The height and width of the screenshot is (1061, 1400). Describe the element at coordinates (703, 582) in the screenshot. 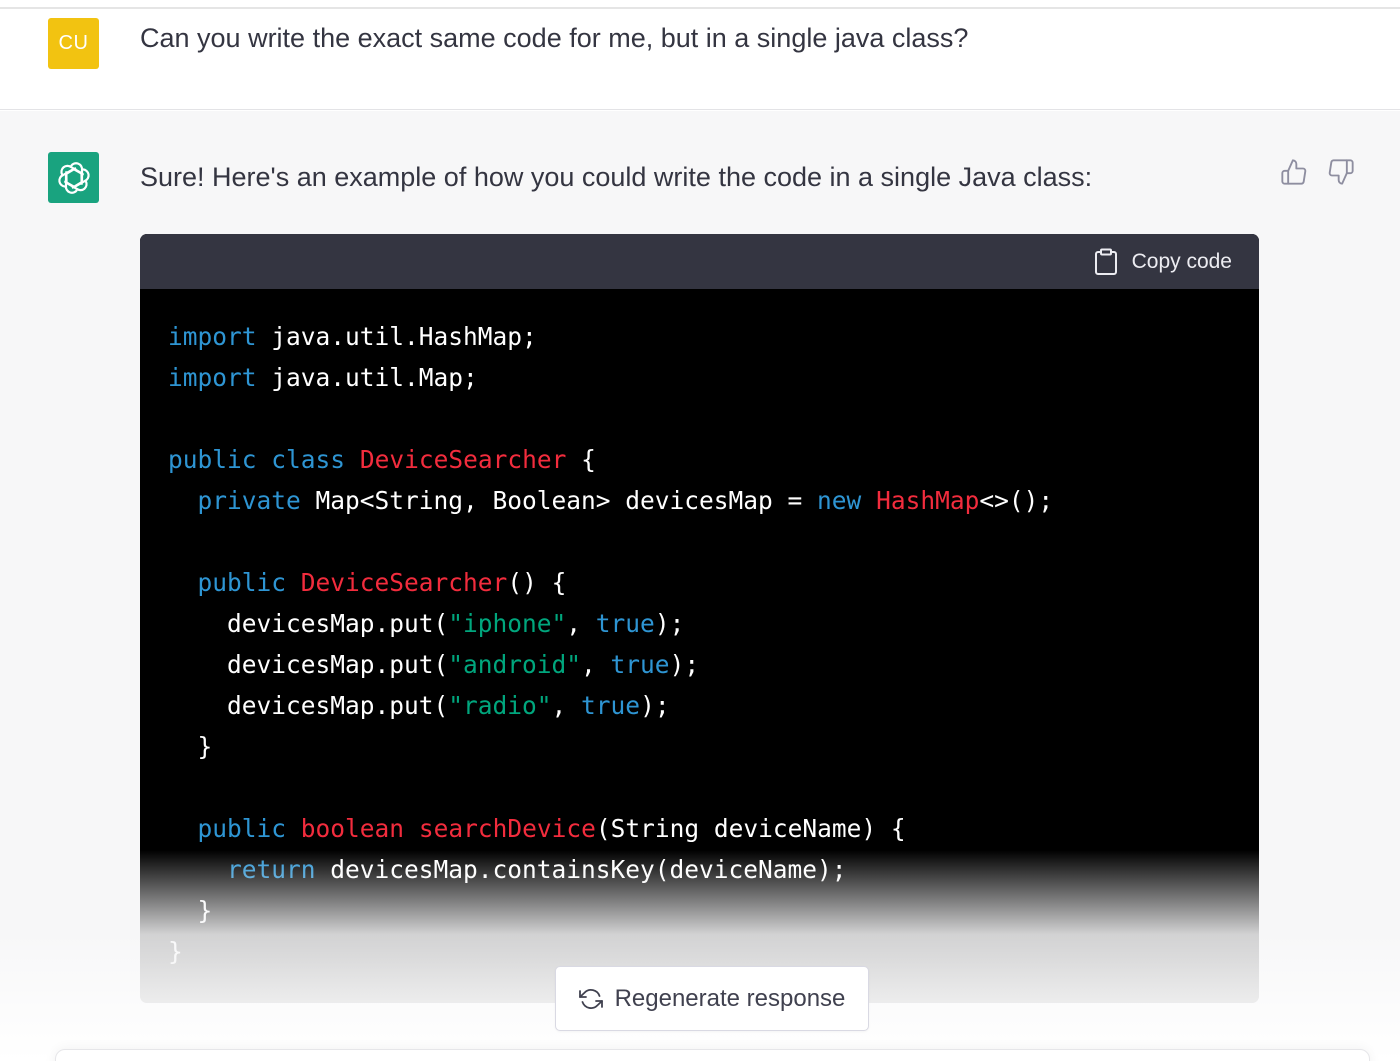

I see `code-line: public DeviceSearcher() {` at that location.